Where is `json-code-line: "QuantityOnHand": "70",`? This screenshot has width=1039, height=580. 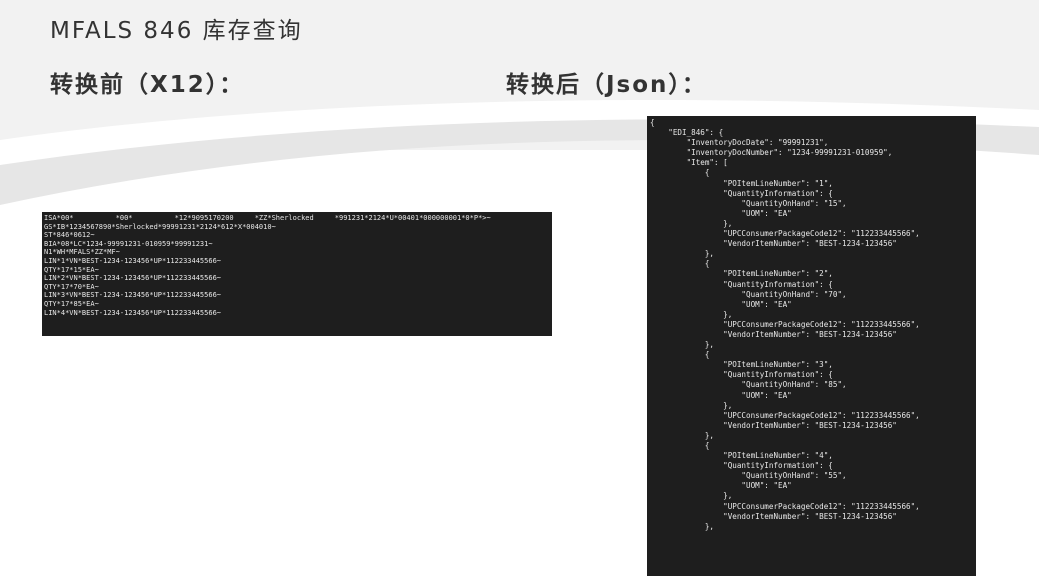
json-code-line: "QuantityOnHand": "70", is located at coordinates (748, 294).